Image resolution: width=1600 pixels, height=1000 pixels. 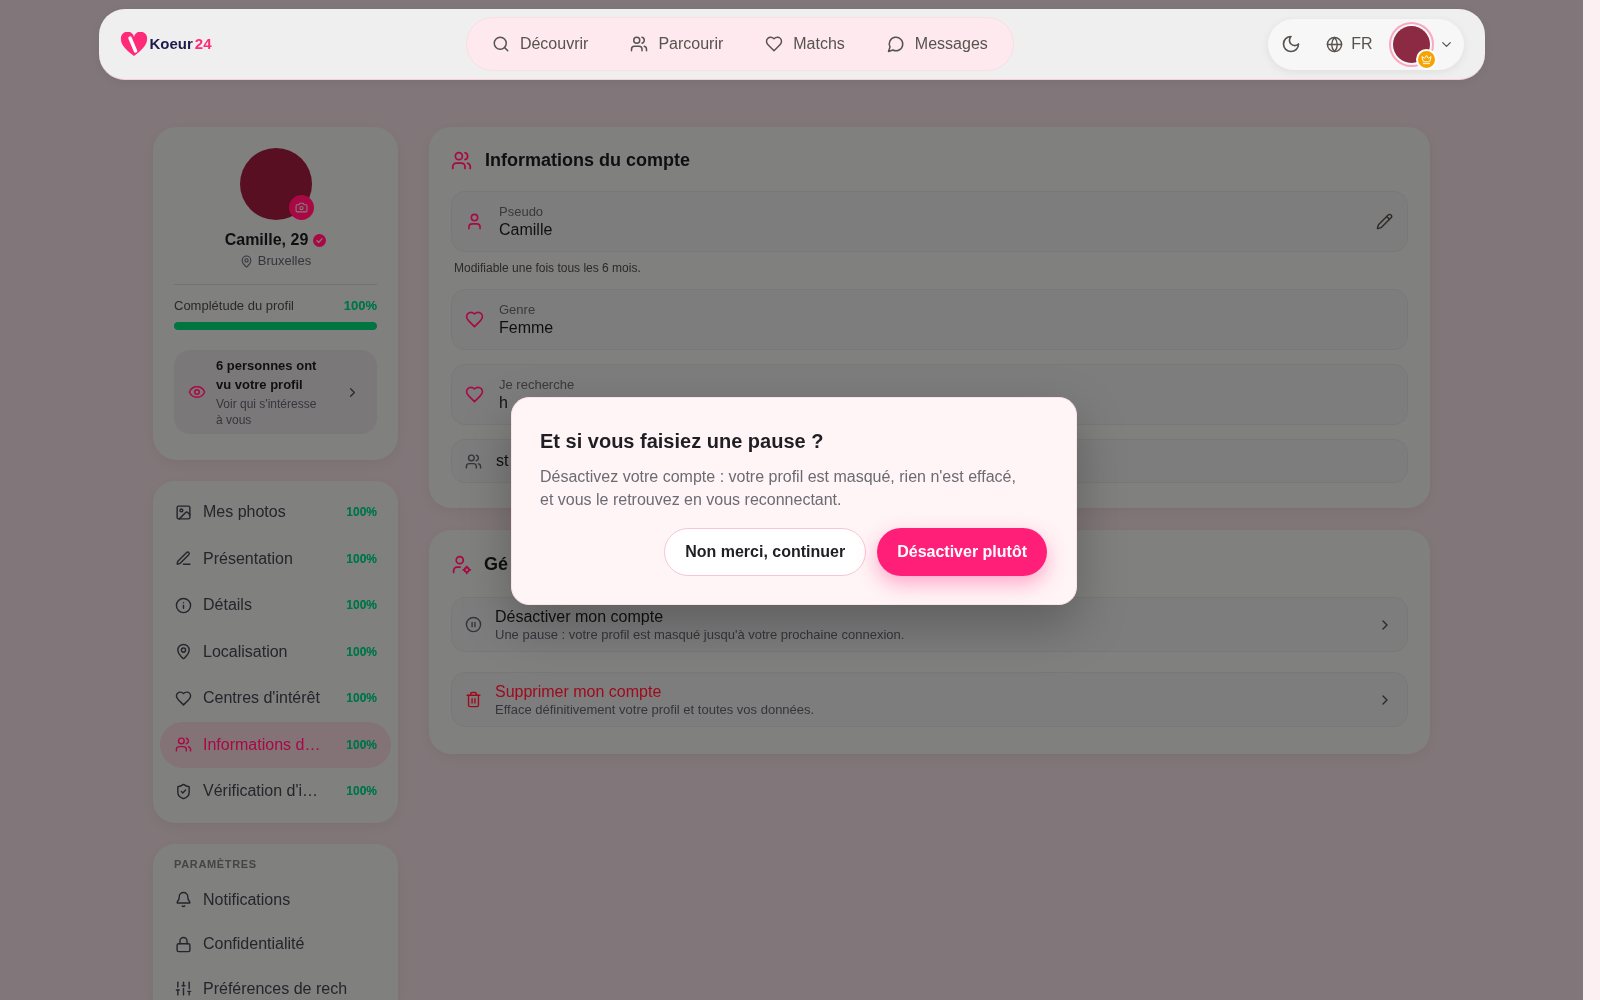 I want to click on completion-label: Complétude du profil, so click(x=234, y=306).